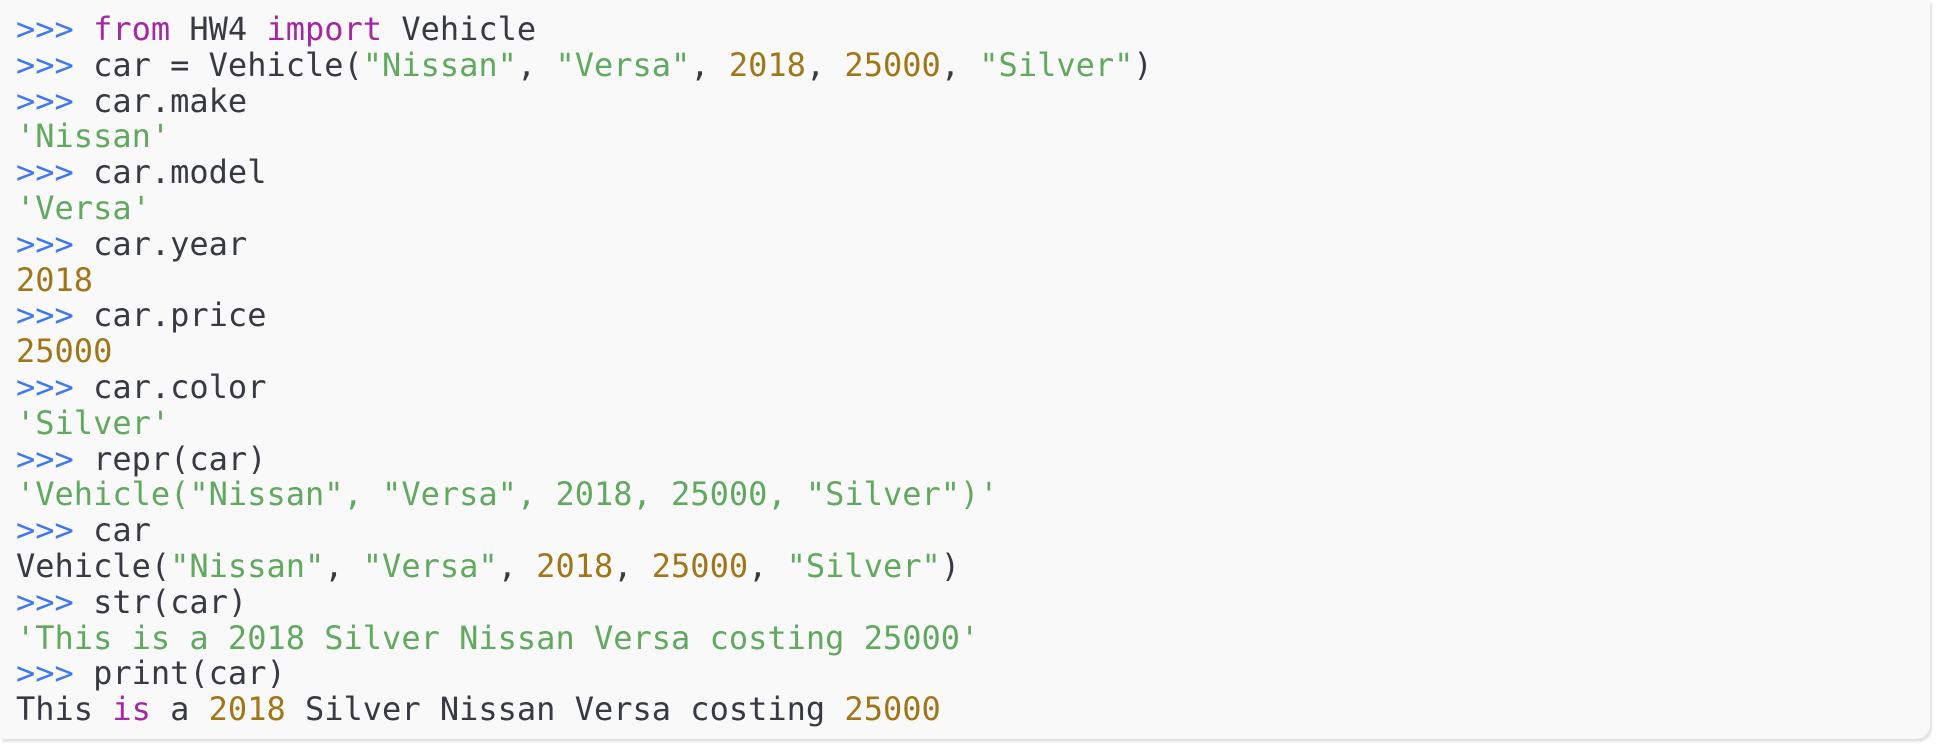 The height and width of the screenshot is (746, 1936). I want to click on text-token: Silver Nissan Versa costing, so click(565, 709).